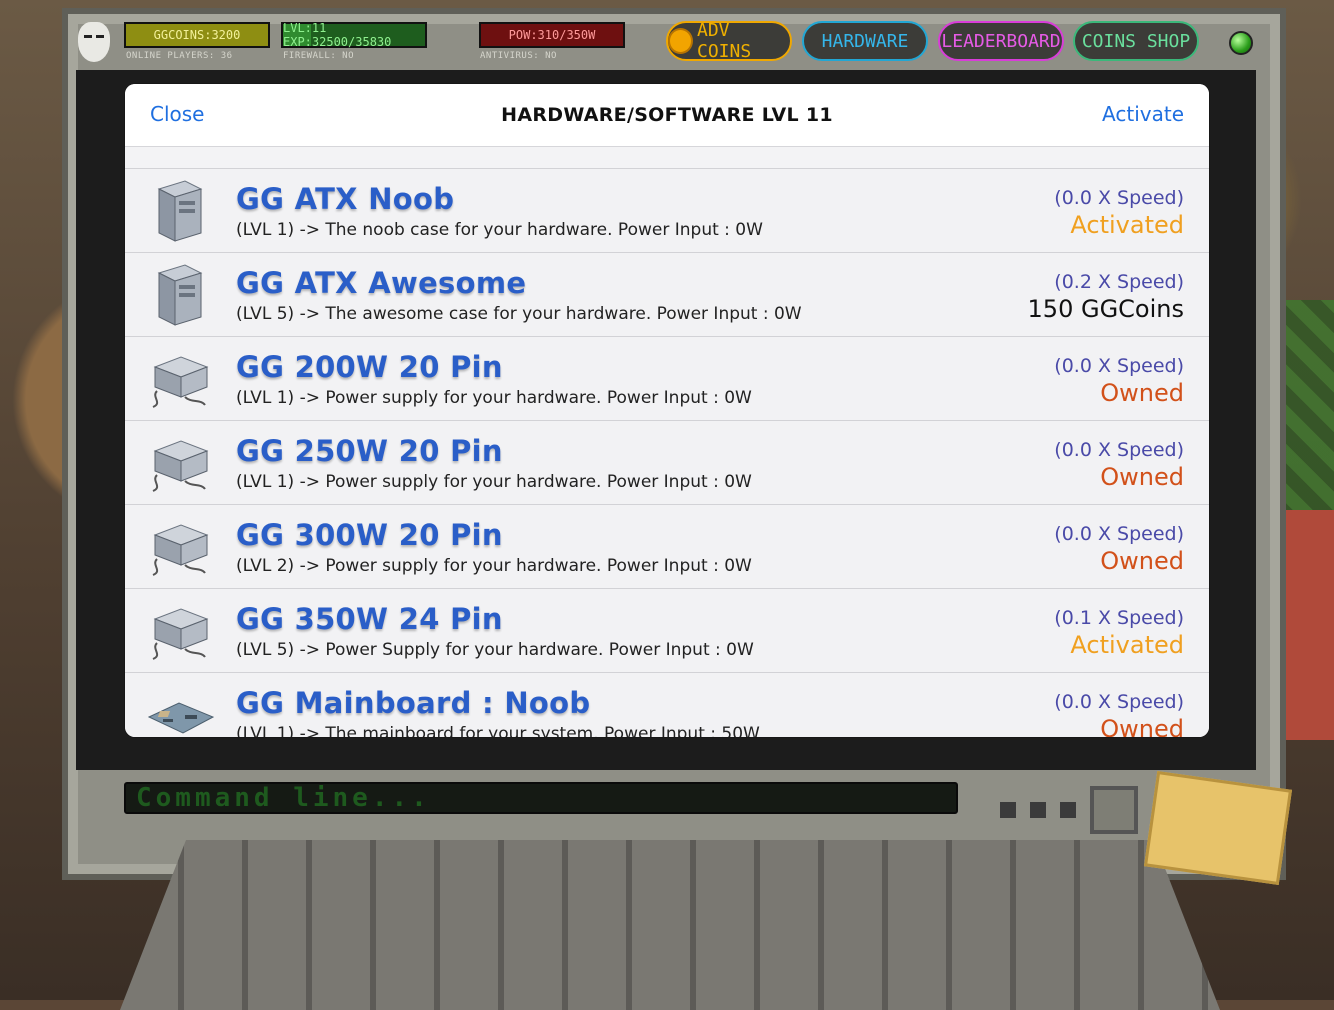  I want to click on leaderboard-button: LEADERBOARD, so click(1001, 41).